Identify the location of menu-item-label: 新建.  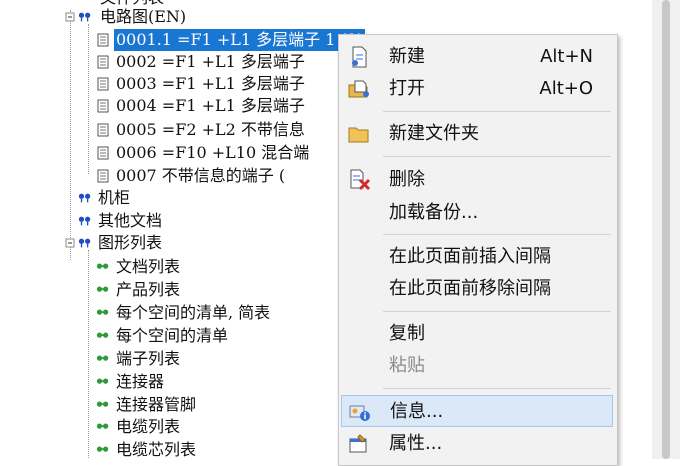
(407, 56).